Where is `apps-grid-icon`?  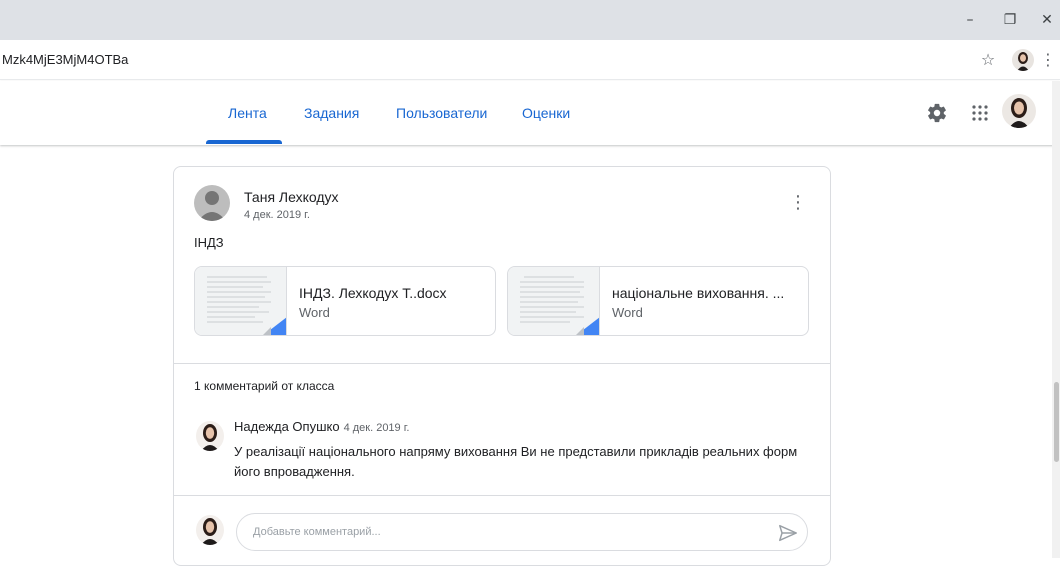
apps-grid-icon is located at coordinates (980, 113).